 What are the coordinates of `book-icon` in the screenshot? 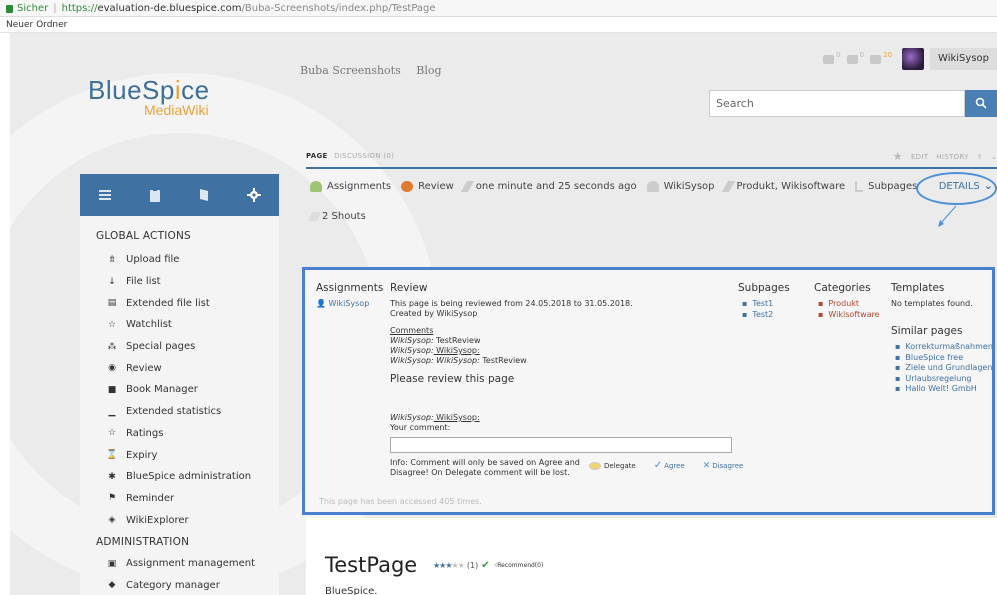 It's located at (204, 195).